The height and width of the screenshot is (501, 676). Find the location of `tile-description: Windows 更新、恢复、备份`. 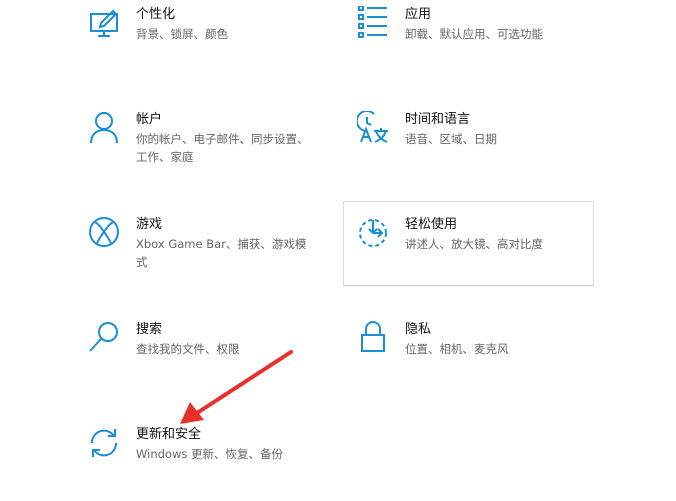

tile-description: Windows 更新、恢复、备份 is located at coordinates (209, 454).